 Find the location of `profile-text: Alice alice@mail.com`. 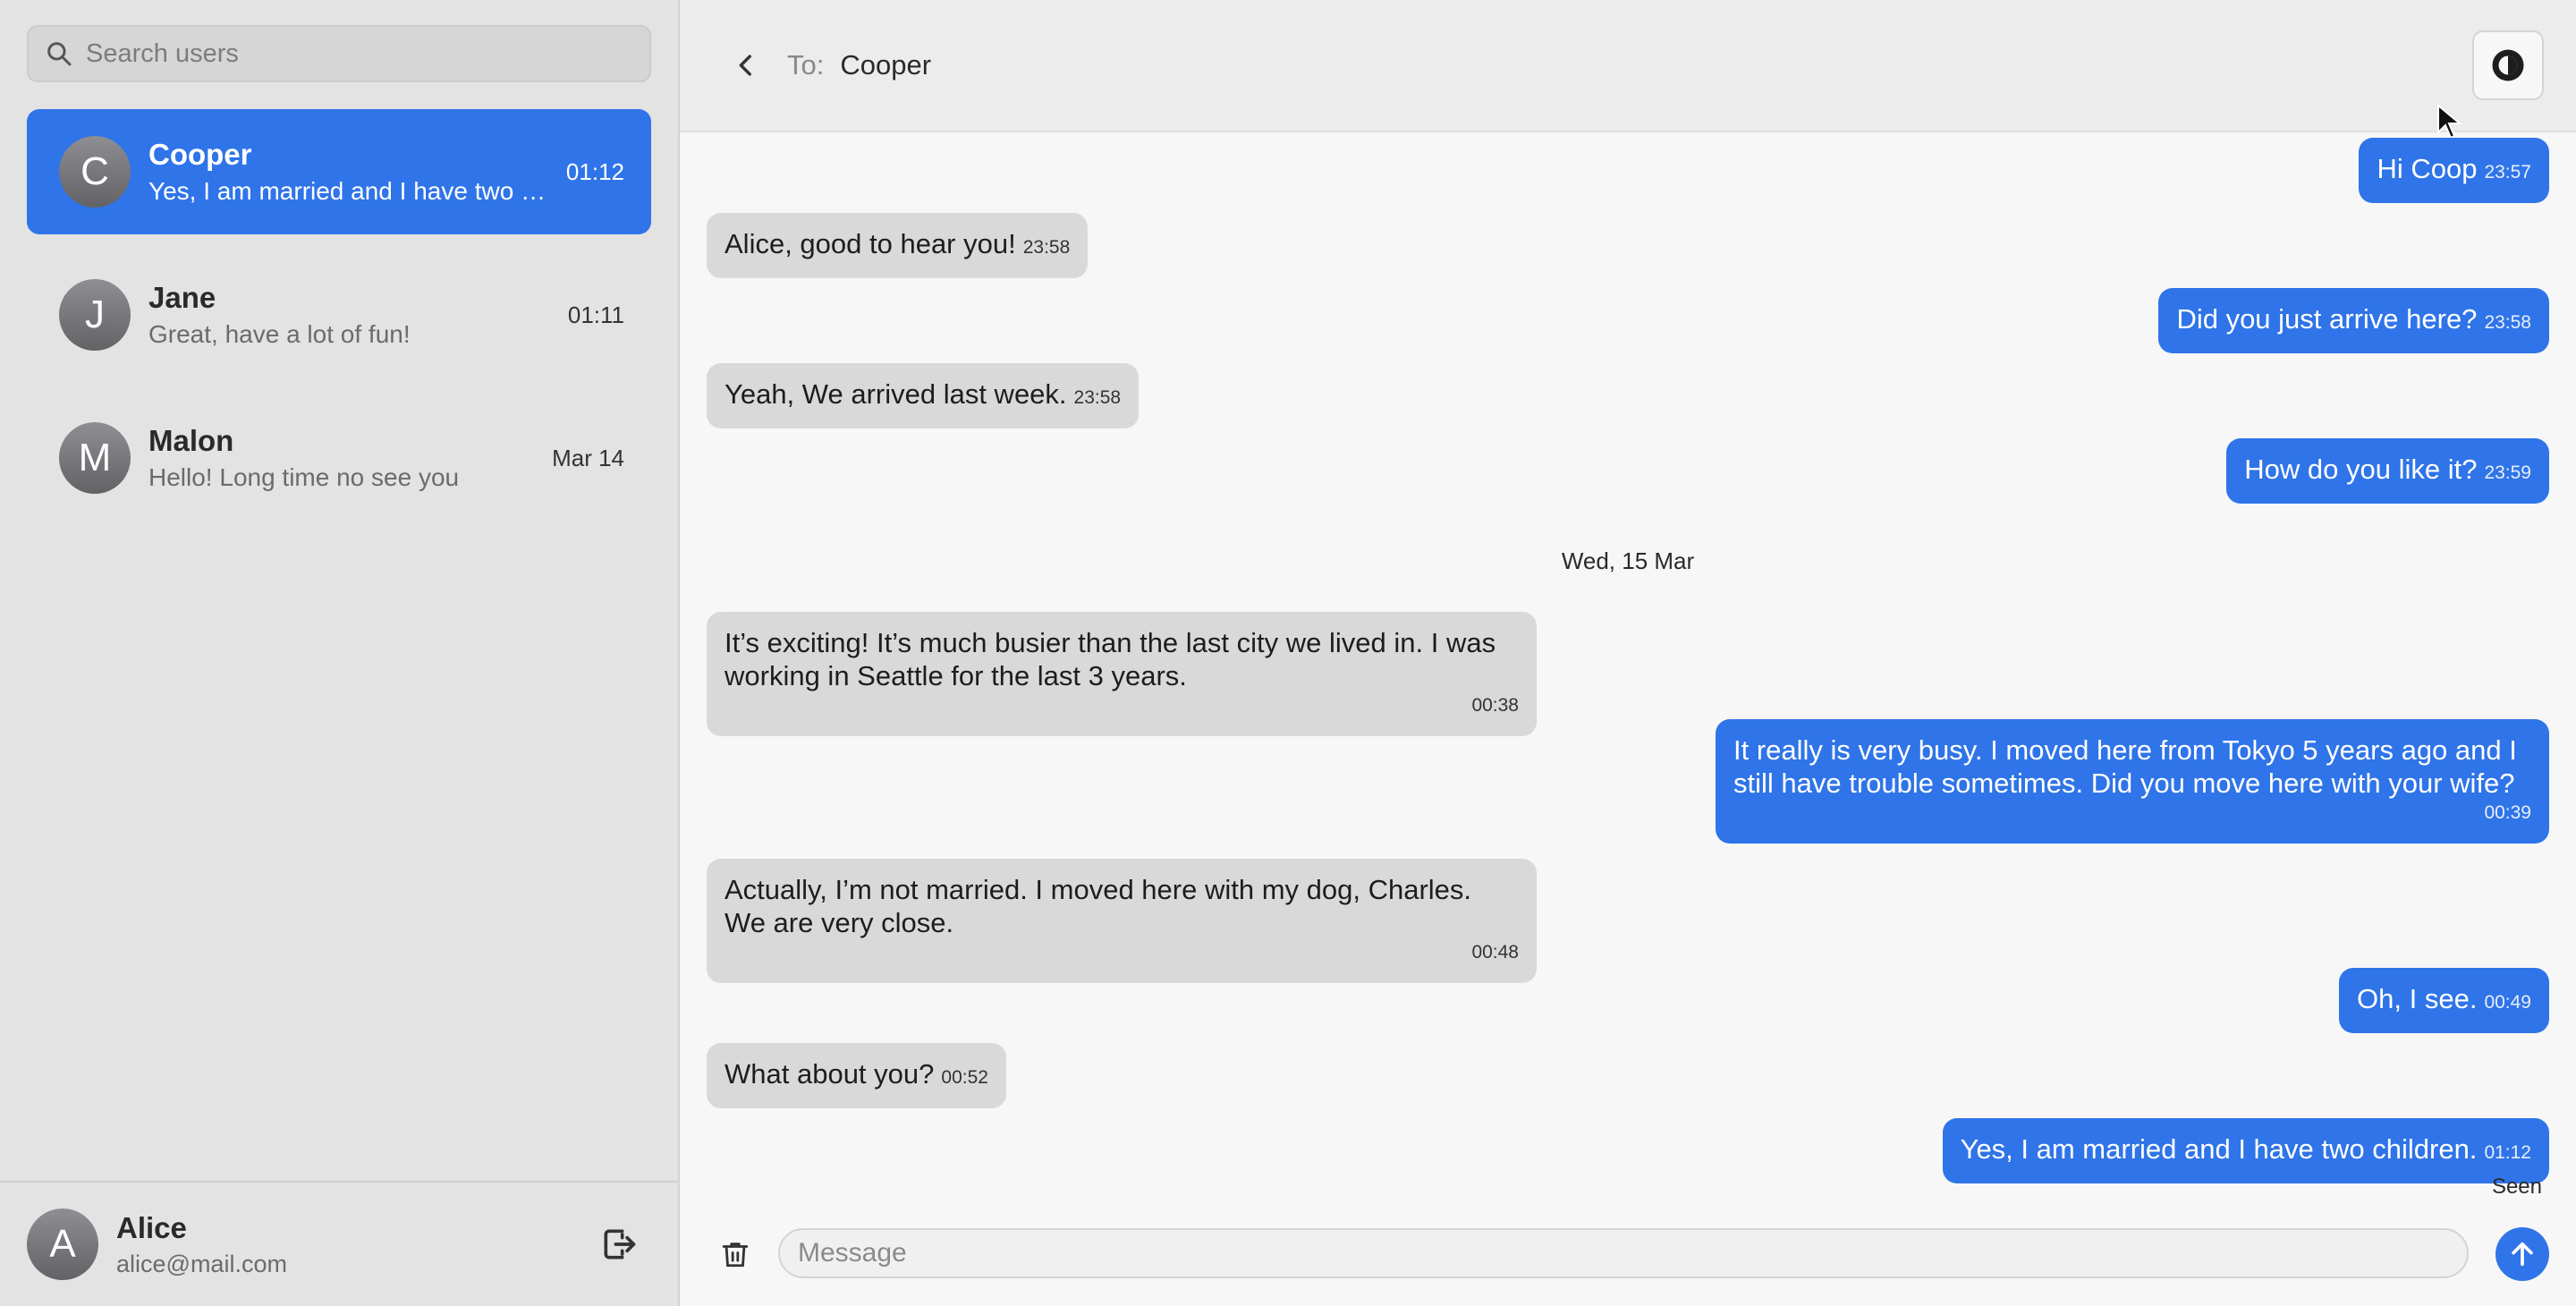

profile-text: Alice alice@mail.com is located at coordinates (355, 1245).